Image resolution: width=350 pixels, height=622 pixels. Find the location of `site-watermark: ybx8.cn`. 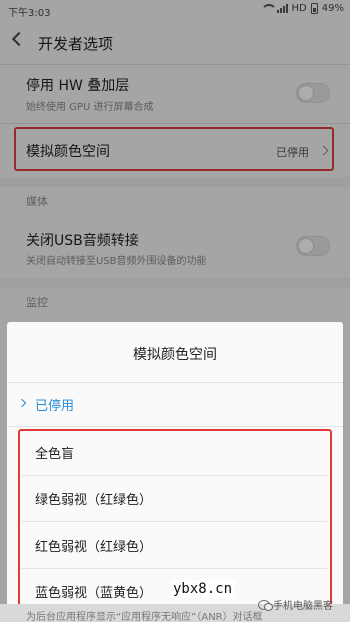

site-watermark: ybx8.cn is located at coordinates (203, 589).